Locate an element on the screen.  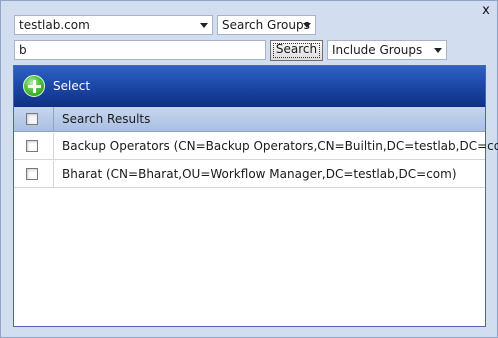
search-button-label: Search is located at coordinates (296, 49).